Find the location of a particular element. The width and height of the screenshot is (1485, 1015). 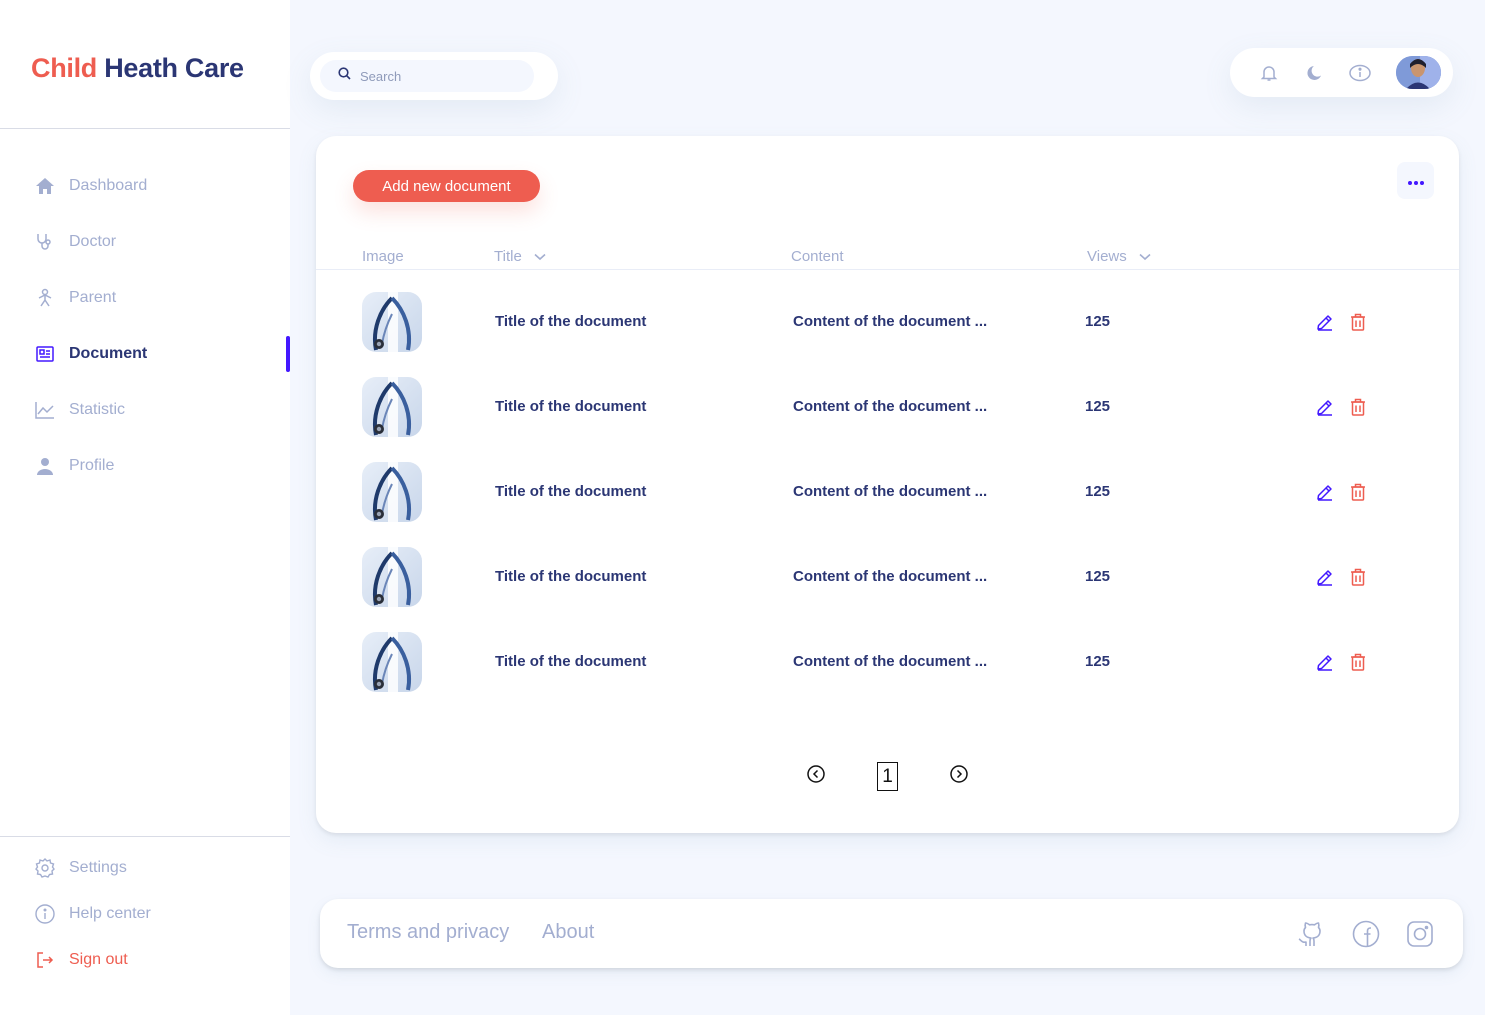

stethoscope-icon is located at coordinates (45, 242).